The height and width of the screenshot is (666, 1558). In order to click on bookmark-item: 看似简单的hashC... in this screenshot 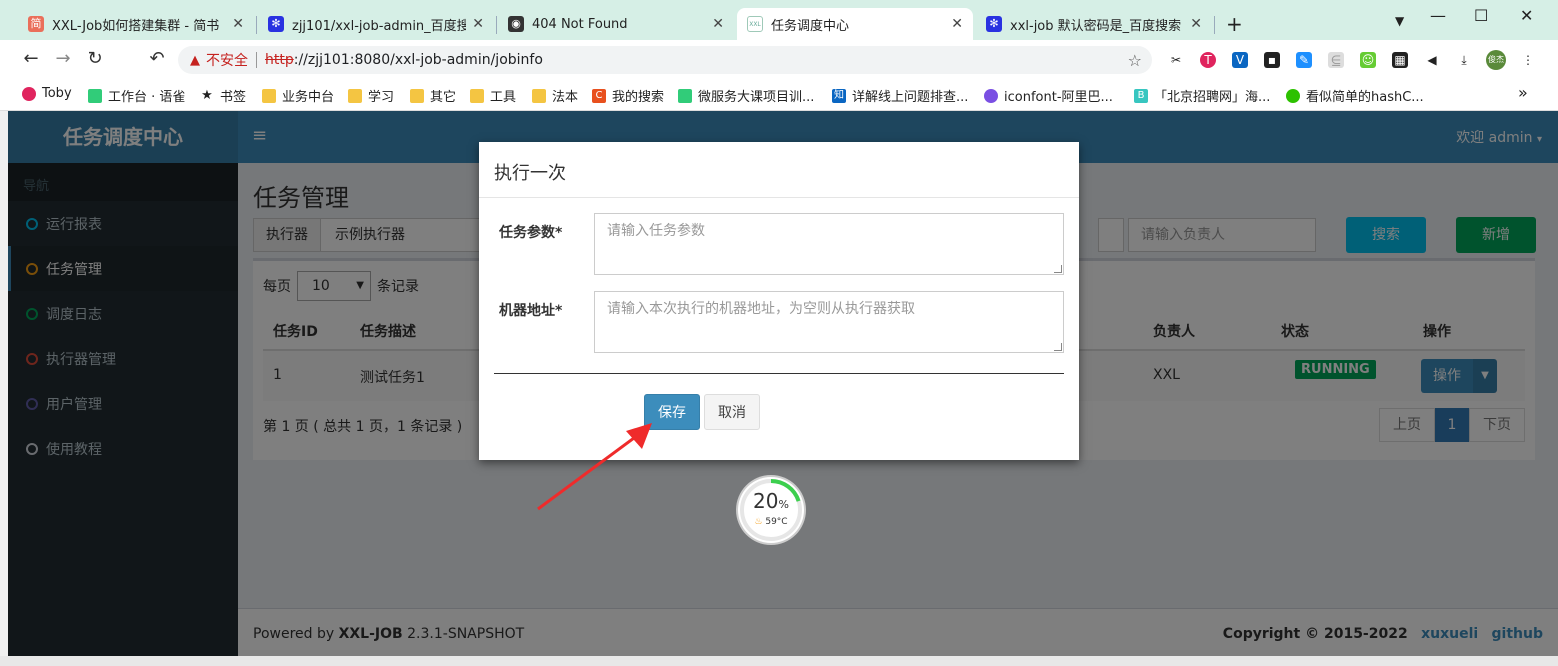, I will do `click(1355, 95)`.